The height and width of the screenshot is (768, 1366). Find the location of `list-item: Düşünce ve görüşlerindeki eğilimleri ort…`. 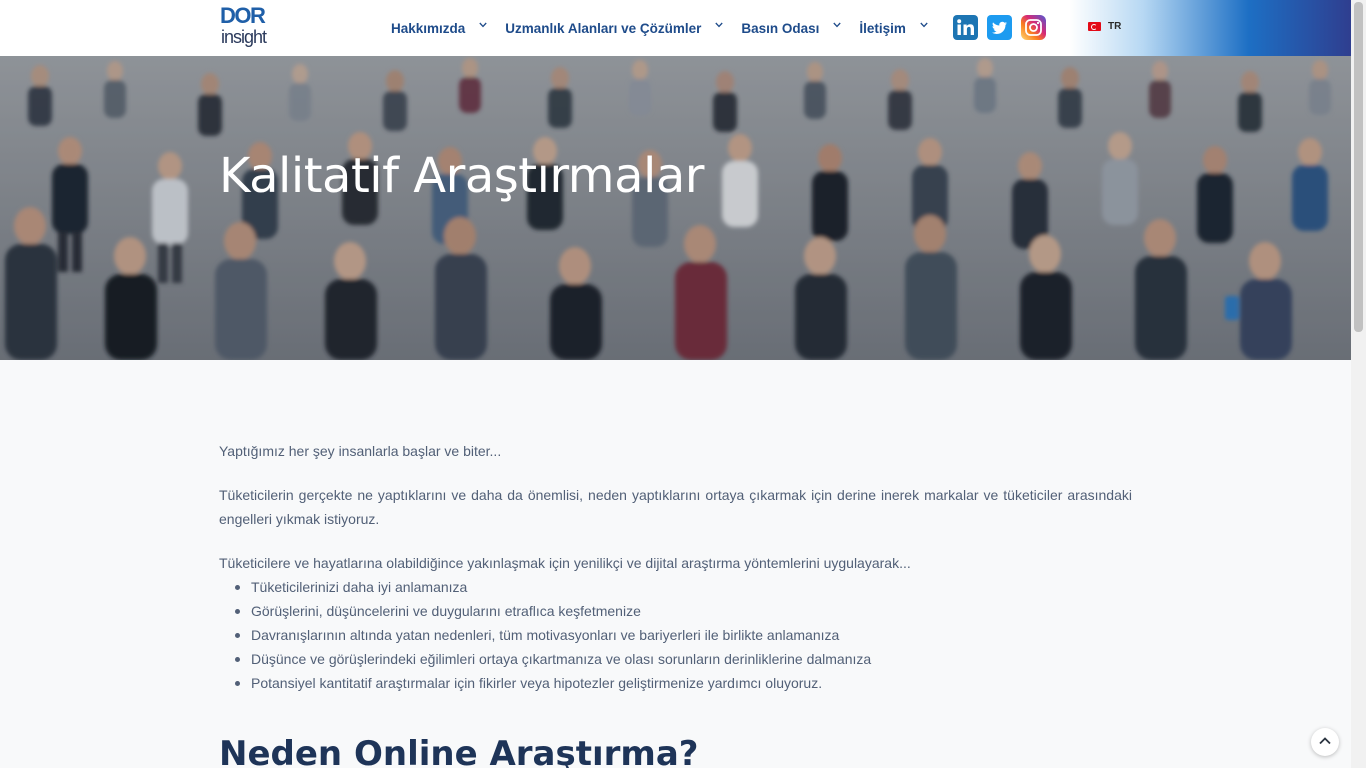

list-item: Düşünce ve görüşlerindeki eğilimleri ort… is located at coordinates (675, 659).